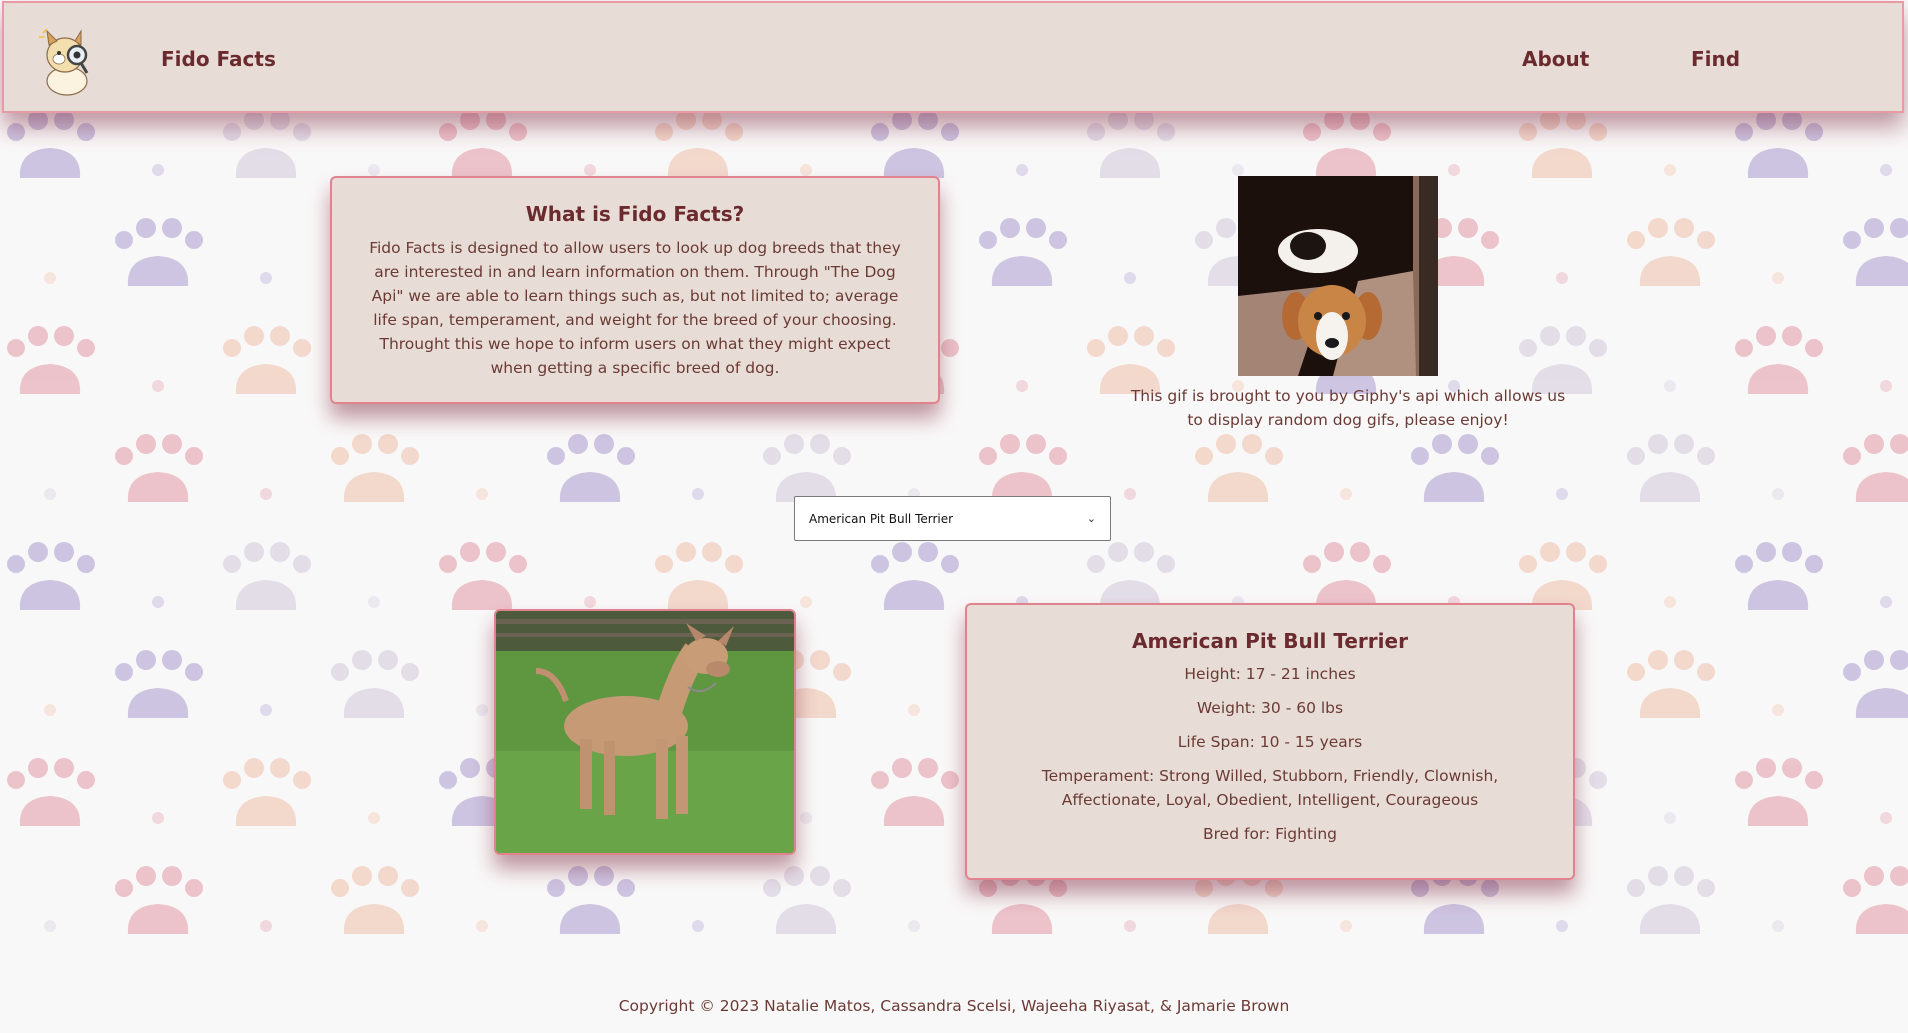  What do you see at coordinates (1555, 59) in the screenshot?
I see `nav-about-link: About` at bounding box center [1555, 59].